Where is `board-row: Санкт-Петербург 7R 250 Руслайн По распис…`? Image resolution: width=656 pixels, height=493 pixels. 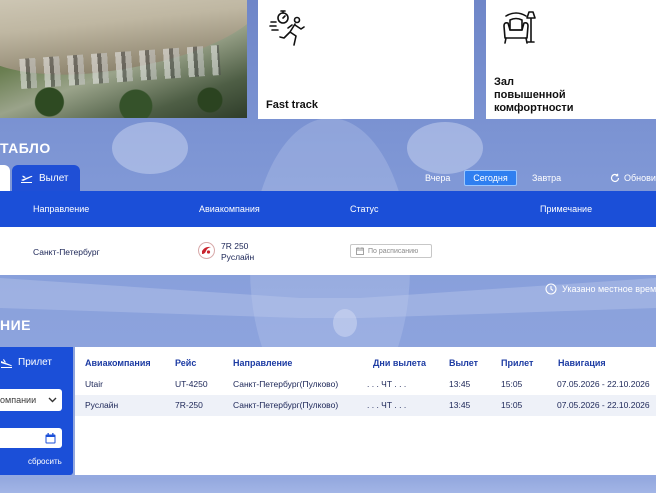
board-row: Санкт-Петербург 7R 250 Руслайн По распис… is located at coordinates (328, 251).